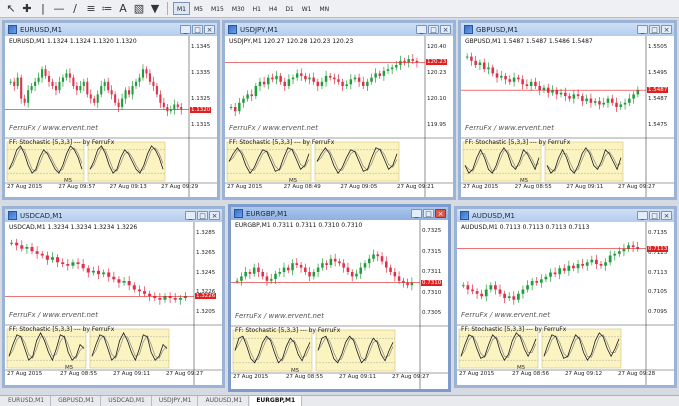 The height and width of the screenshot is (406, 679). I want to click on watermark-text: FerruFx / www.ervent.net, so click(505, 315).